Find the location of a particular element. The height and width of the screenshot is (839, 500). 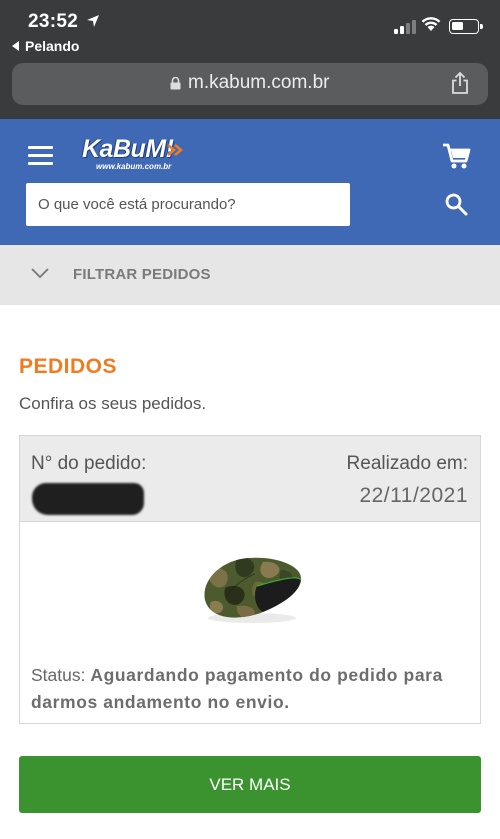

filter-orders-toggle: FILTRAR PEDIDOS is located at coordinates (250, 275).